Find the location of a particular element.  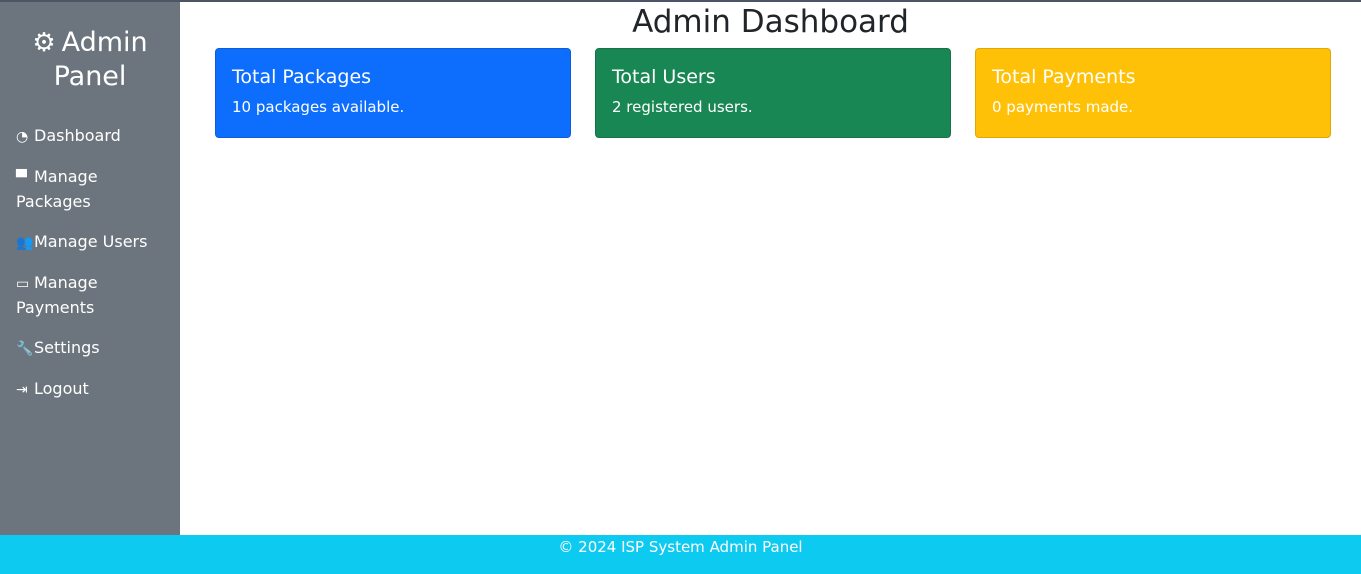

sidebar-item-manage-users: 👥Manage Users is located at coordinates (91, 242).